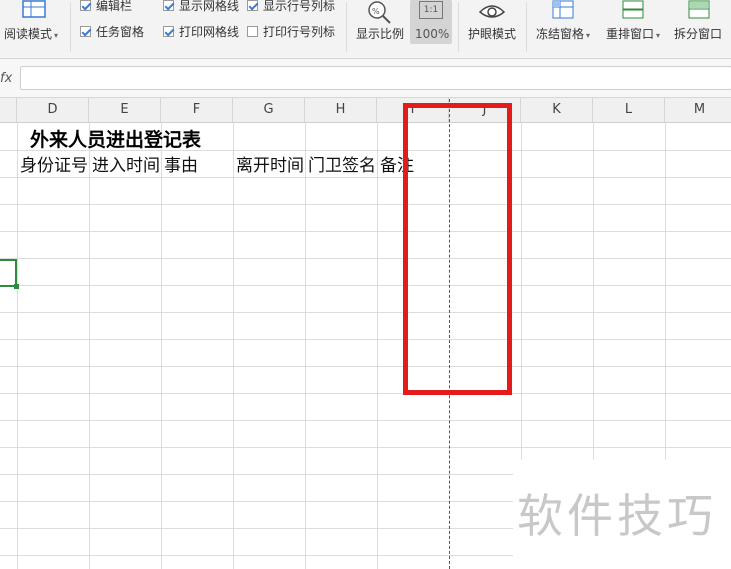 The width and height of the screenshot is (731, 569). What do you see at coordinates (492, 34) in the screenshot?
I see `eye-mode-label: 护眼模式` at bounding box center [492, 34].